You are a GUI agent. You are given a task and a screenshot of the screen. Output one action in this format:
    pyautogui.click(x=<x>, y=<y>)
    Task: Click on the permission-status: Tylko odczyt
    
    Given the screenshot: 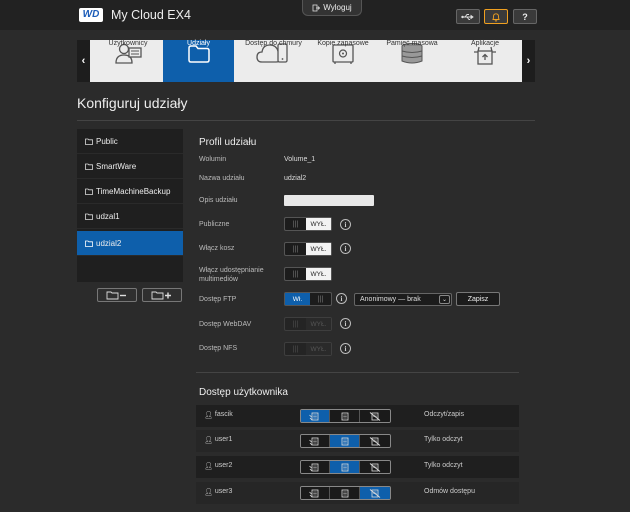 What is the action you would take?
    pyautogui.click(x=443, y=439)
    